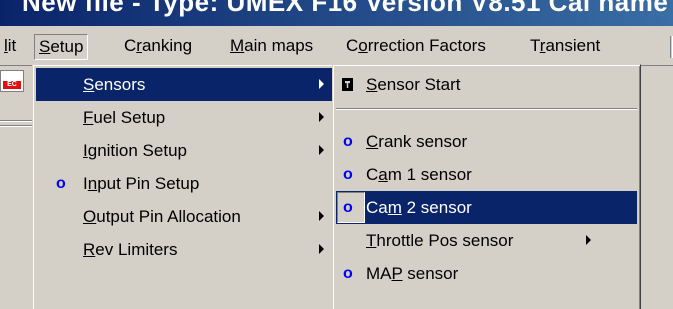 The width and height of the screenshot is (673, 309). I want to click on menu-correction-factors: Correction Factors, so click(416, 47).